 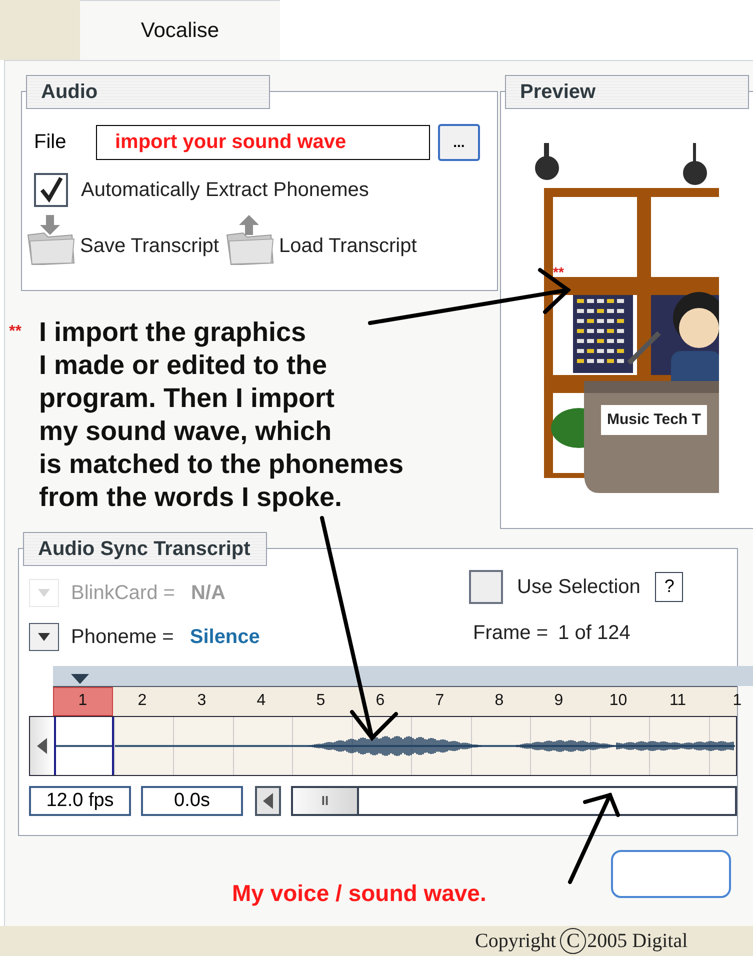 What do you see at coordinates (221, 415) in the screenshot?
I see `annotation-text: I import the graphics I made or edited to the program. Then I import my sound wave, which is matched to the phonemes from the words I spoke.` at bounding box center [221, 415].